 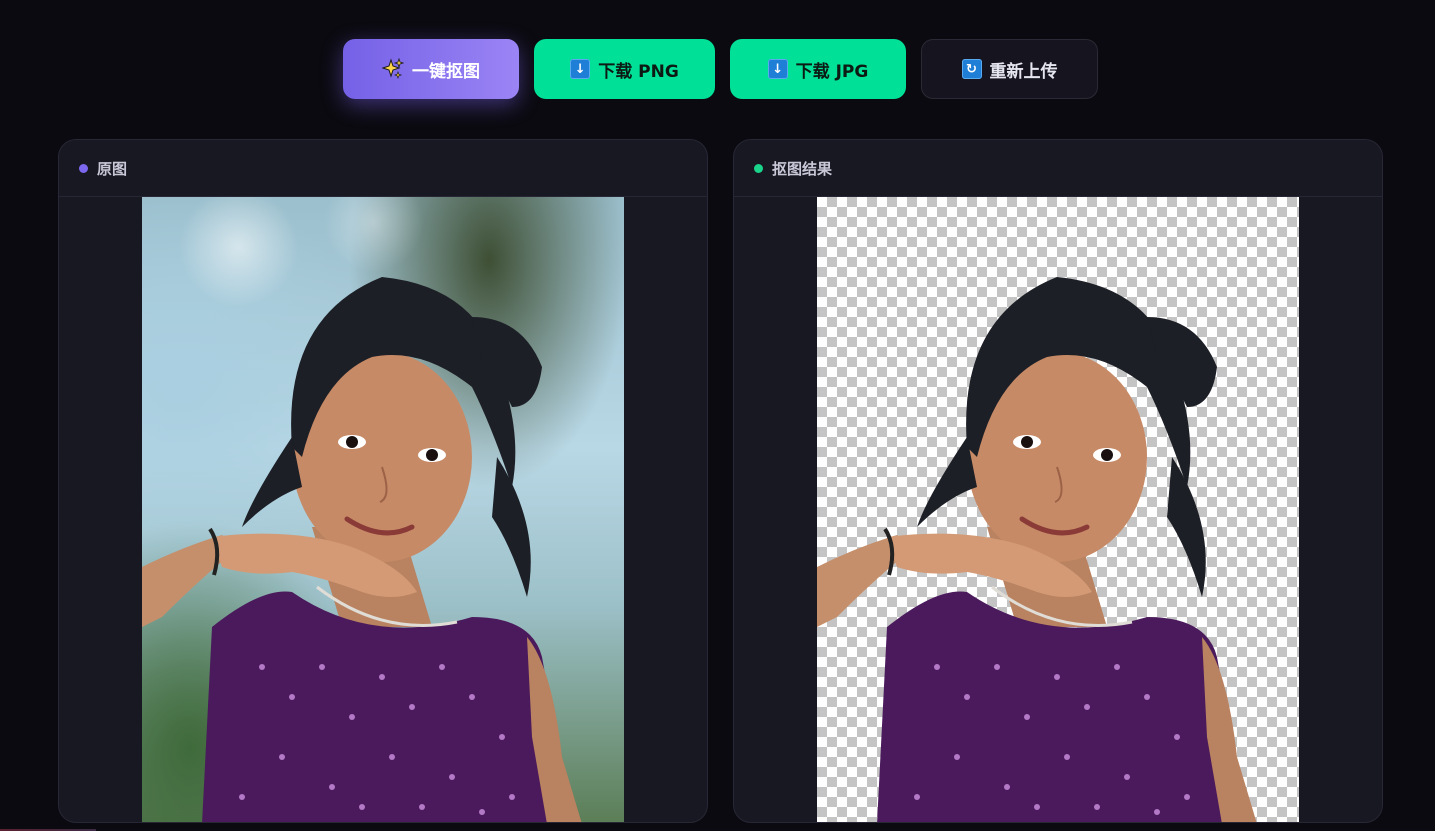 I want to click on one-click-cutout-button: 一键抠图, so click(x=431, y=69).